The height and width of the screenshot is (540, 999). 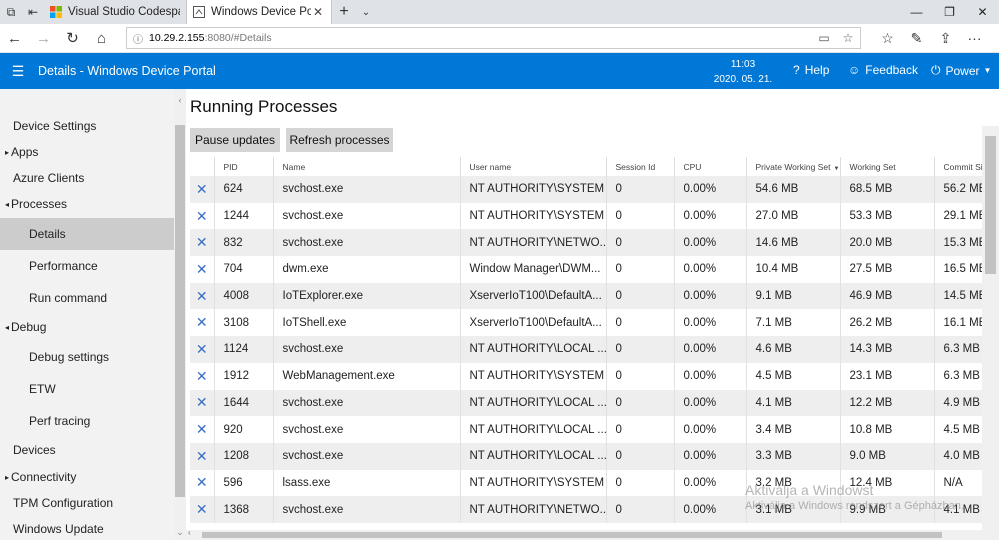 What do you see at coordinates (43, 38) in the screenshot?
I see `forward-icon: →` at bounding box center [43, 38].